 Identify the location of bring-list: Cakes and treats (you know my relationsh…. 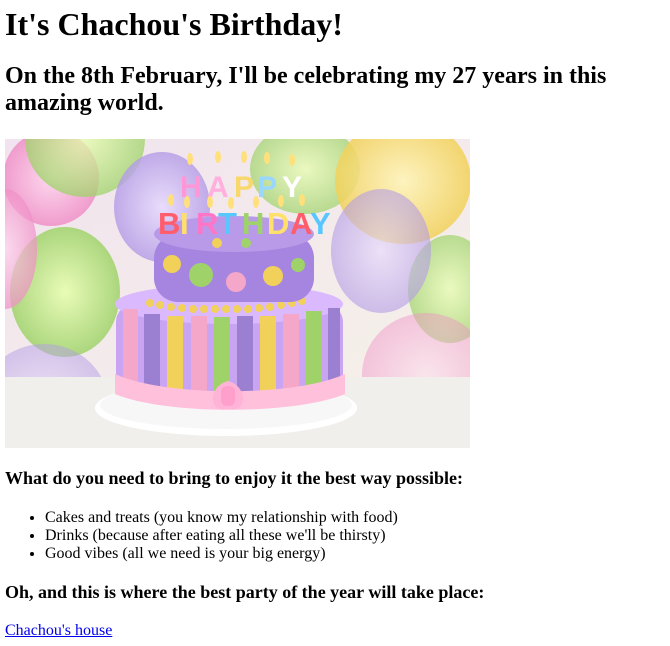
(201, 536).